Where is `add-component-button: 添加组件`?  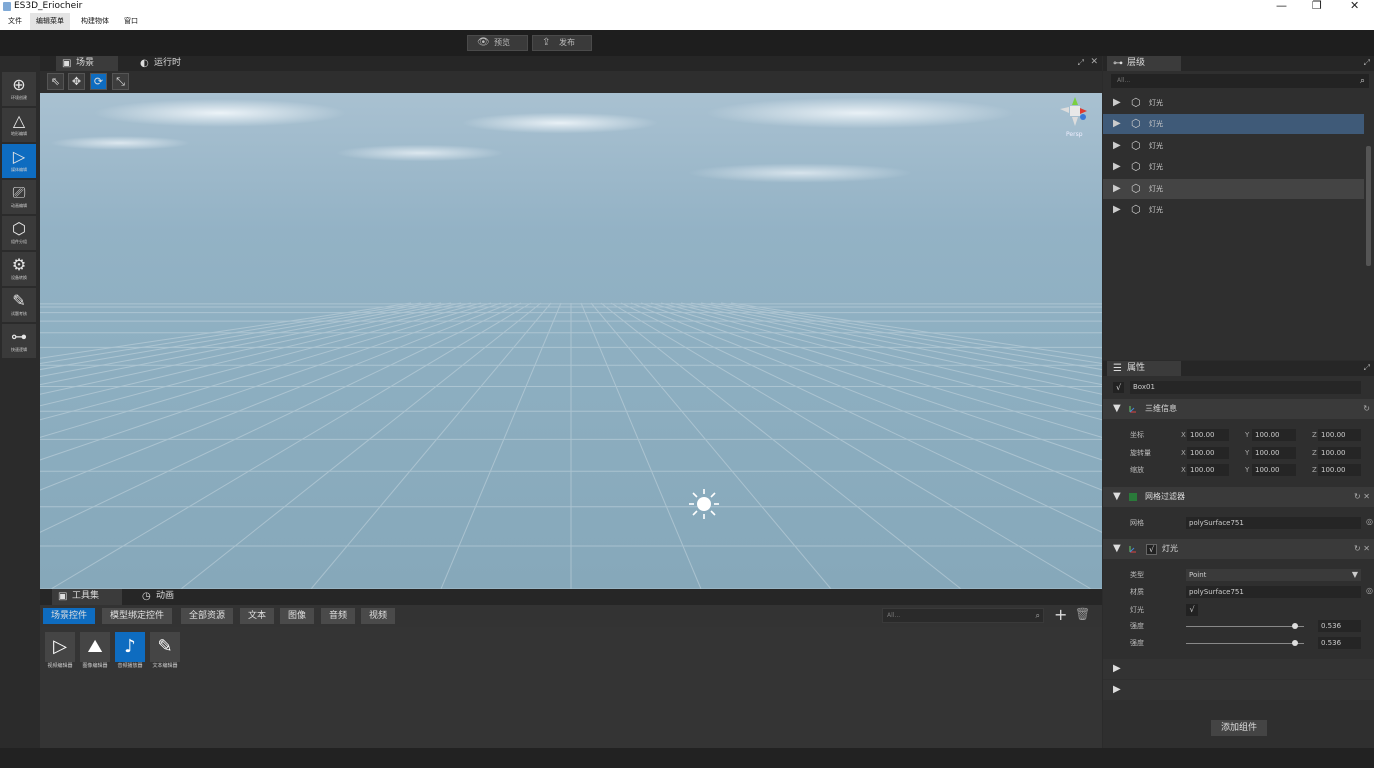
add-component-button: 添加组件 is located at coordinates (1239, 728).